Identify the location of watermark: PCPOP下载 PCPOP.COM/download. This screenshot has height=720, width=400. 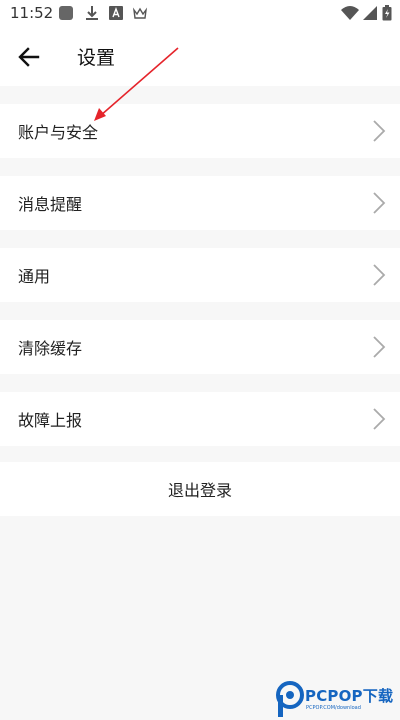
(338, 700).